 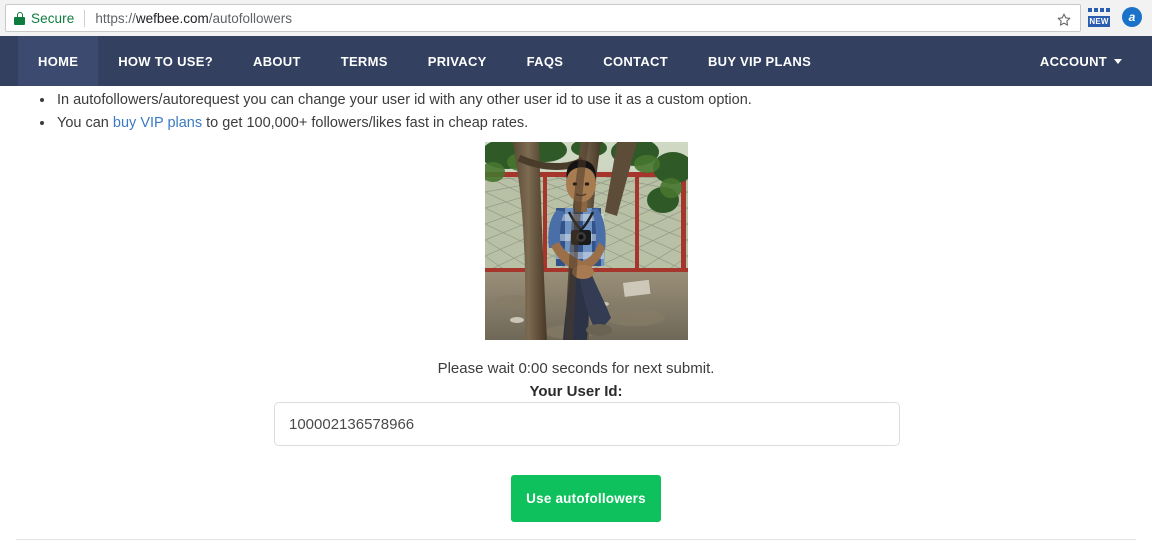 I want to click on nav-item-faqs: FAQS, so click(x=545, y=61).